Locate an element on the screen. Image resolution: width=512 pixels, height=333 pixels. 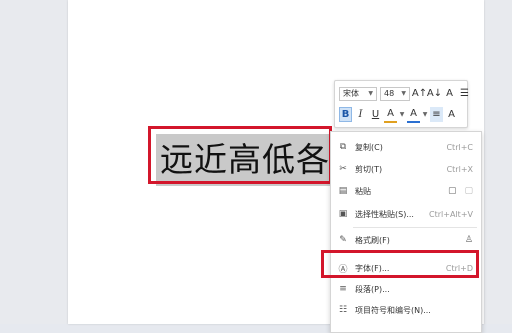
italic-button: I is located at coordinates (360, 114).